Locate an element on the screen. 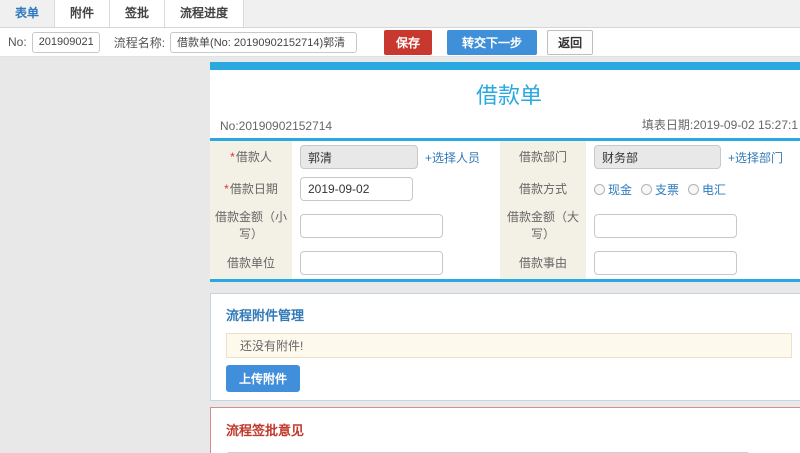  doc-number: No:20190902152714 is located at coordinates (276, 126).